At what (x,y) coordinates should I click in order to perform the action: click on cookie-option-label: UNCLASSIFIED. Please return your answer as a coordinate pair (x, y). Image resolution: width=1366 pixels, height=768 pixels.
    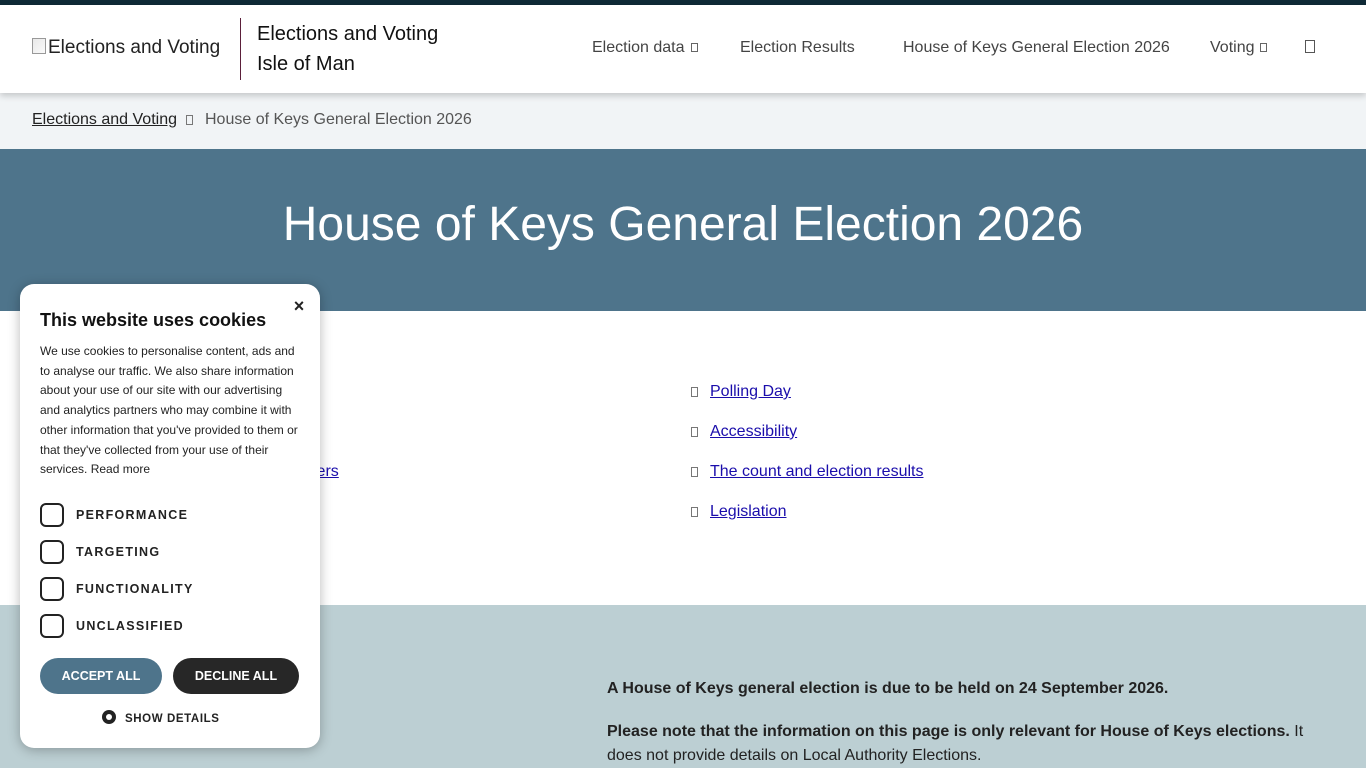
    Looking at the image, I should click on (130, 626).